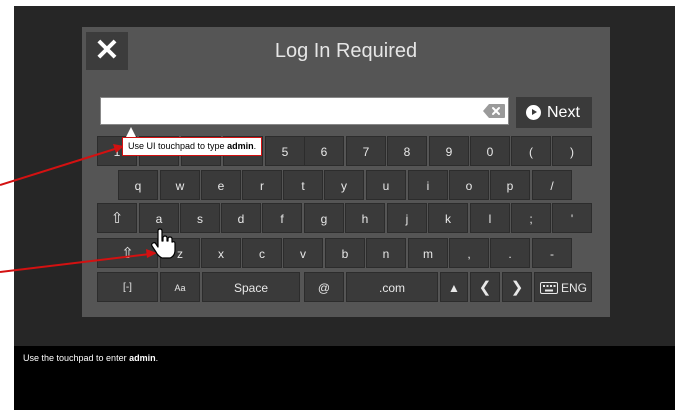  Describe the element at coordinates (469, 253) in the screenshot. I see `key-comma: ,` at that location.